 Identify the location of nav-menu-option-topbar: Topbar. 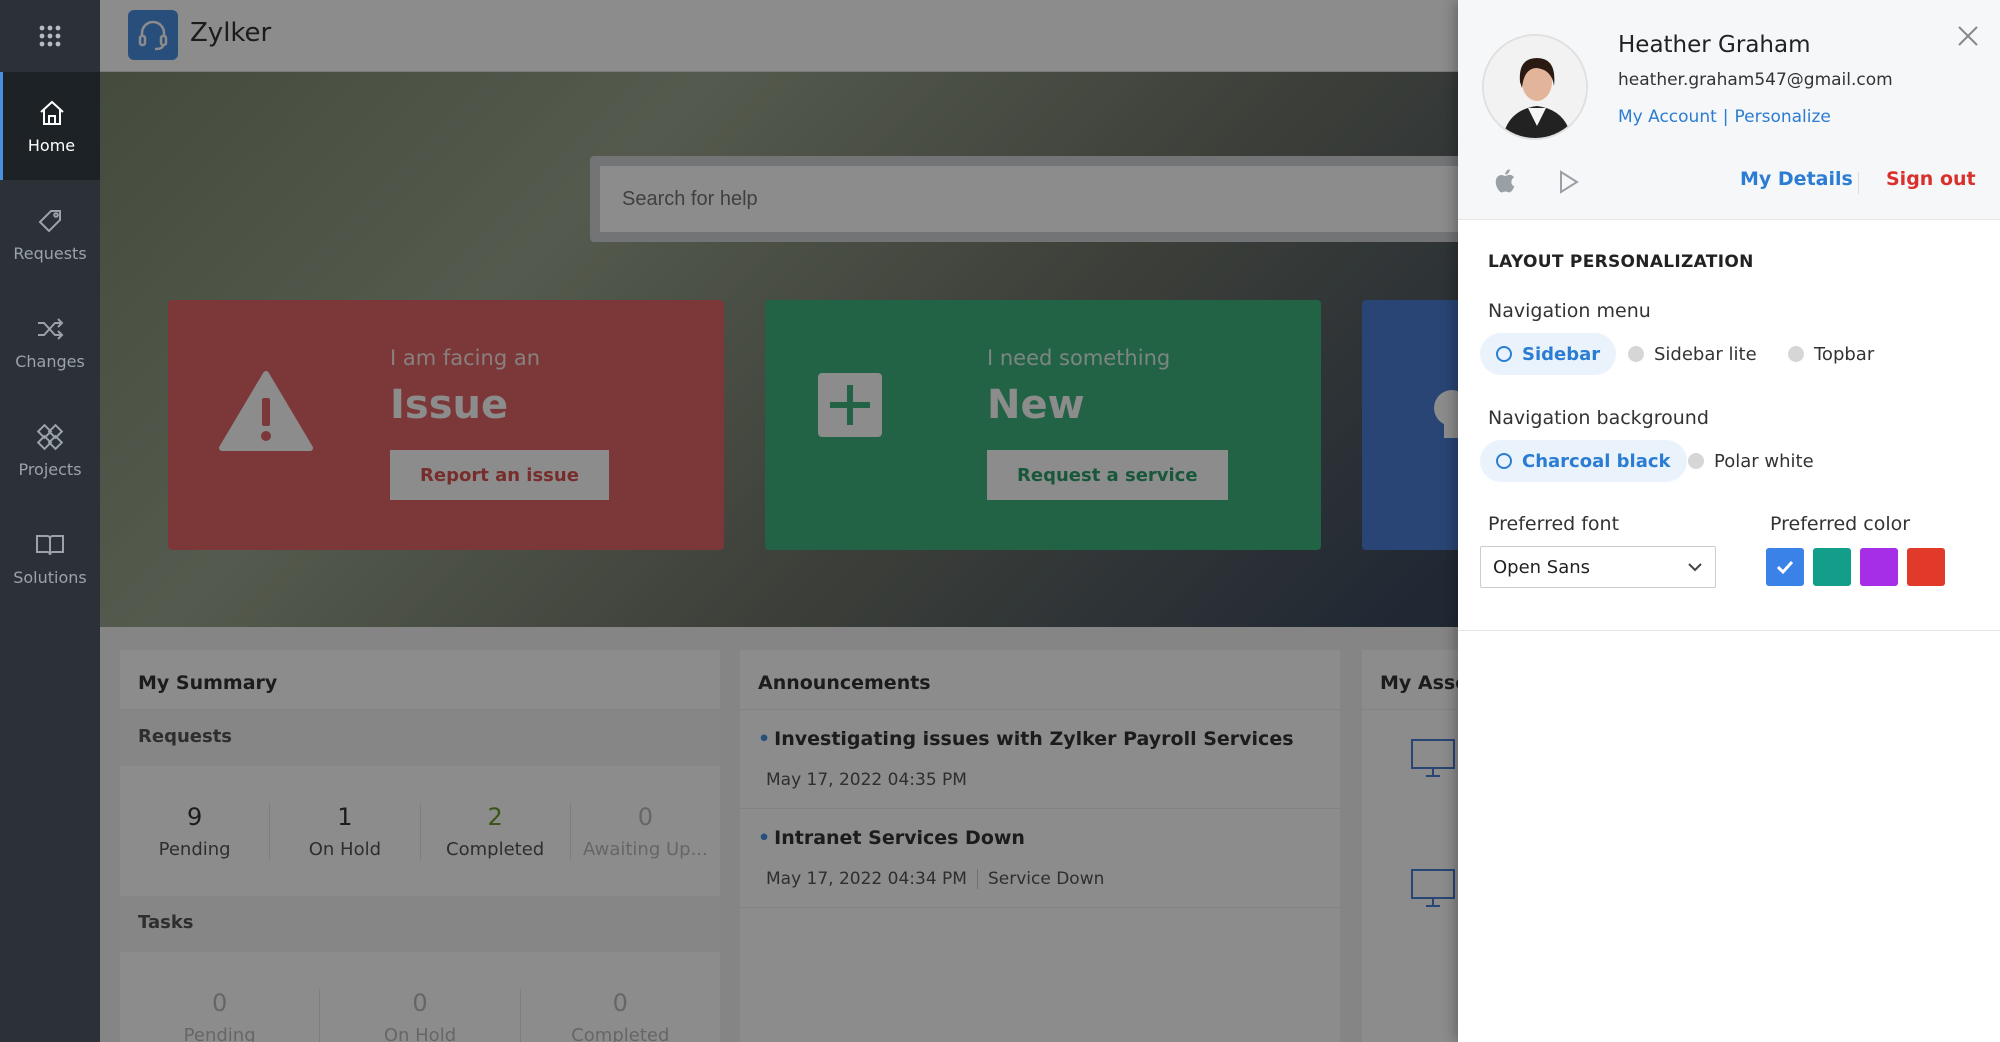
(1831, 354).